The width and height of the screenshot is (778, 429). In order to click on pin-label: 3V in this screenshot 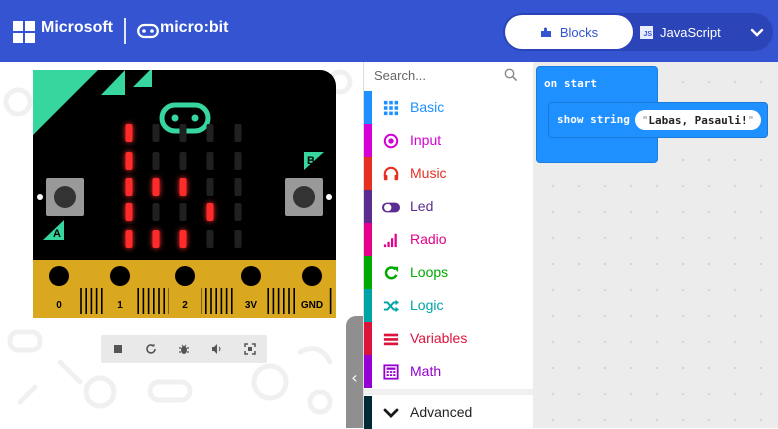, I will do `click(251, 305)`.